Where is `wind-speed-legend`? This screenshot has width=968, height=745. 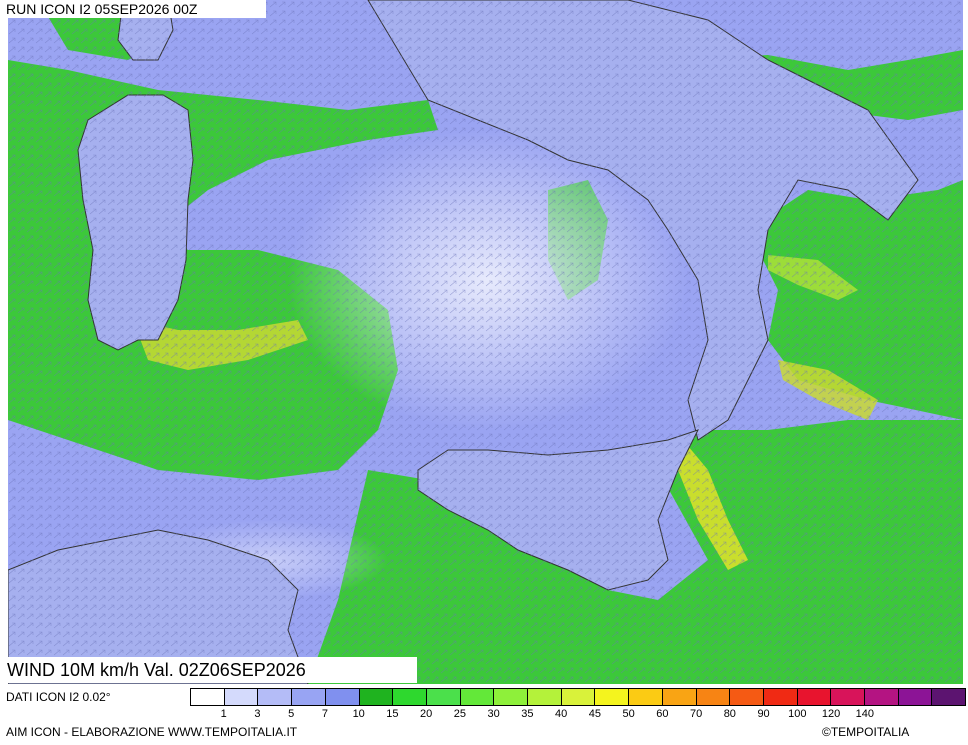 wind-speed-legend is located at coordinates (578, 697).